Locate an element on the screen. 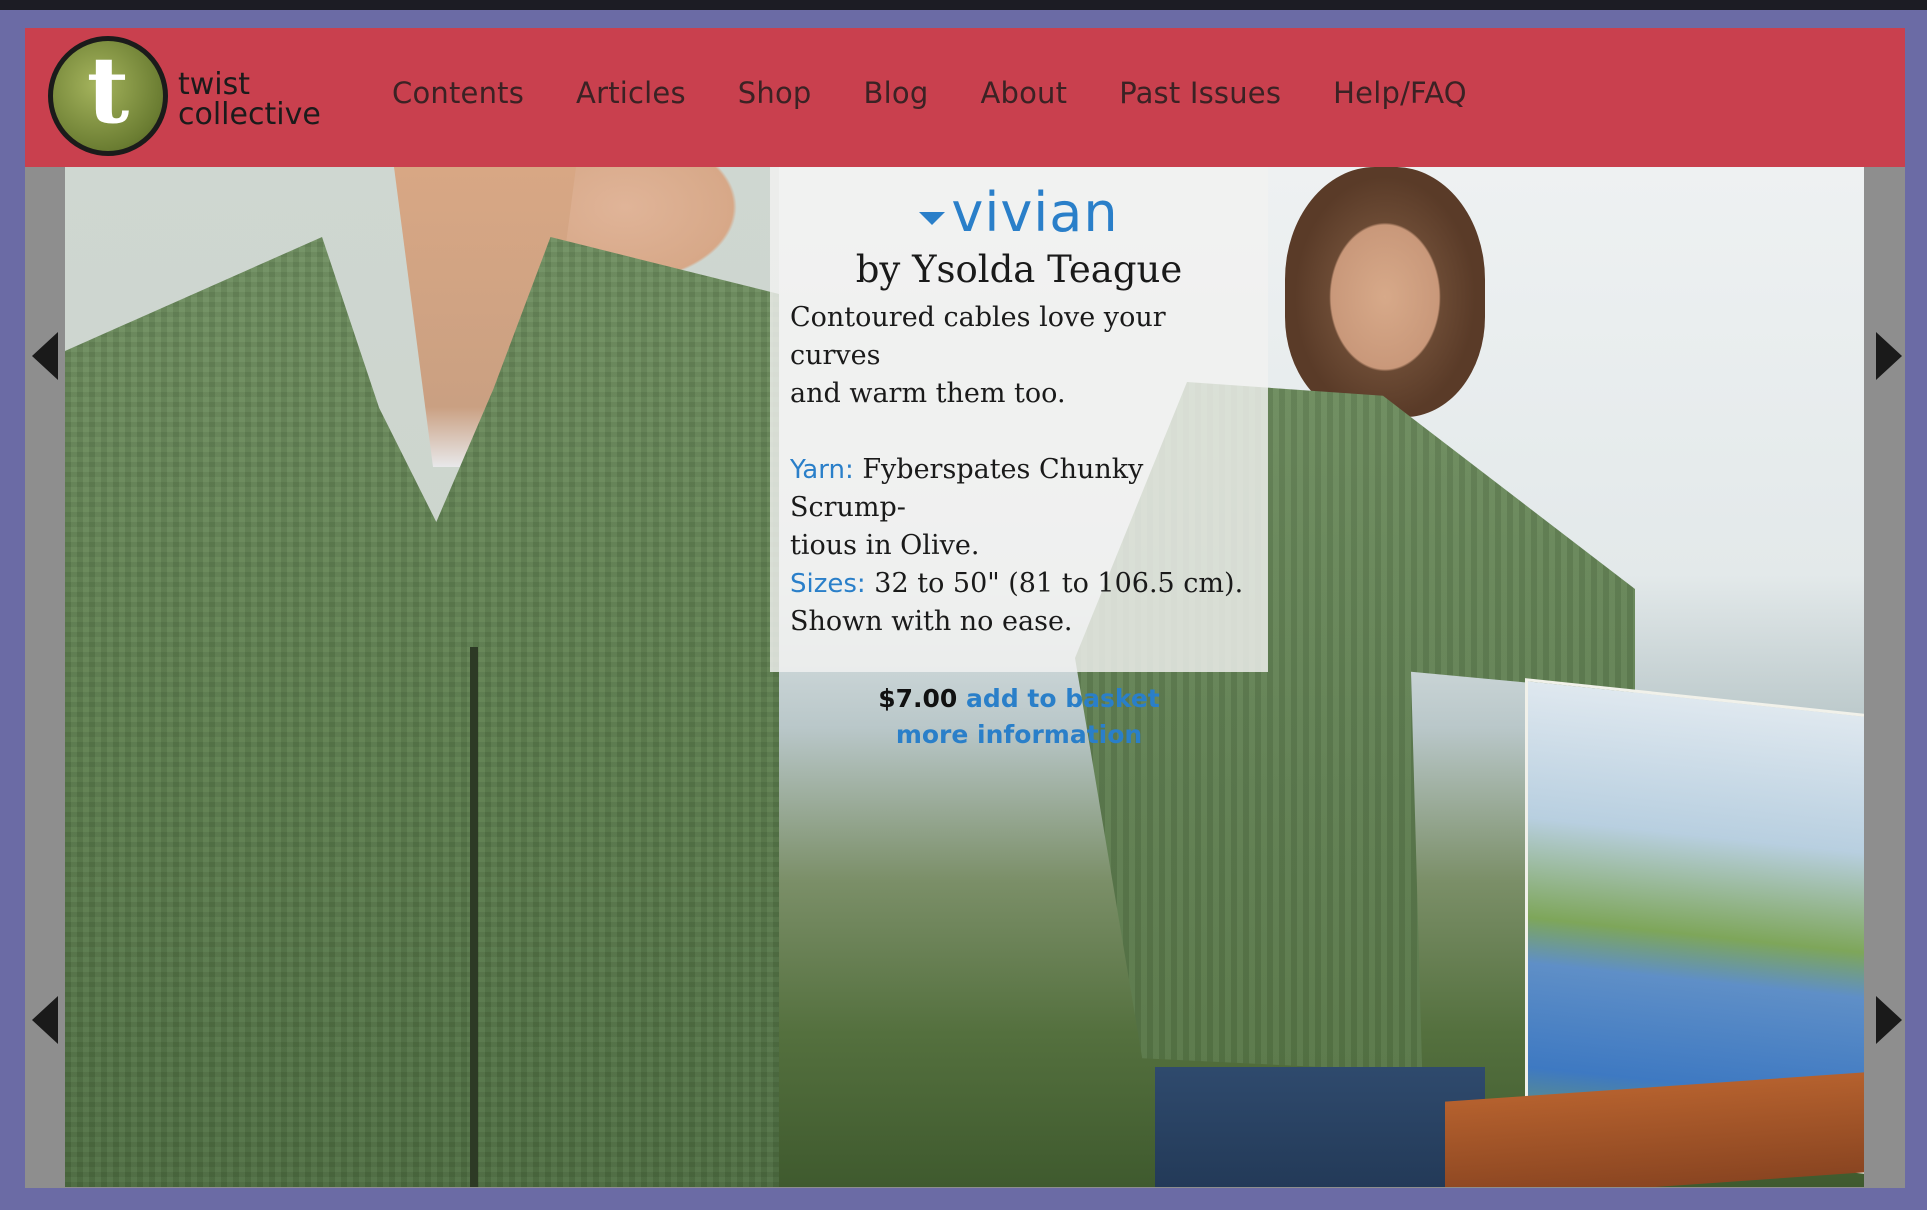  more-information-link: more information is located at coordinates (1019, 734).